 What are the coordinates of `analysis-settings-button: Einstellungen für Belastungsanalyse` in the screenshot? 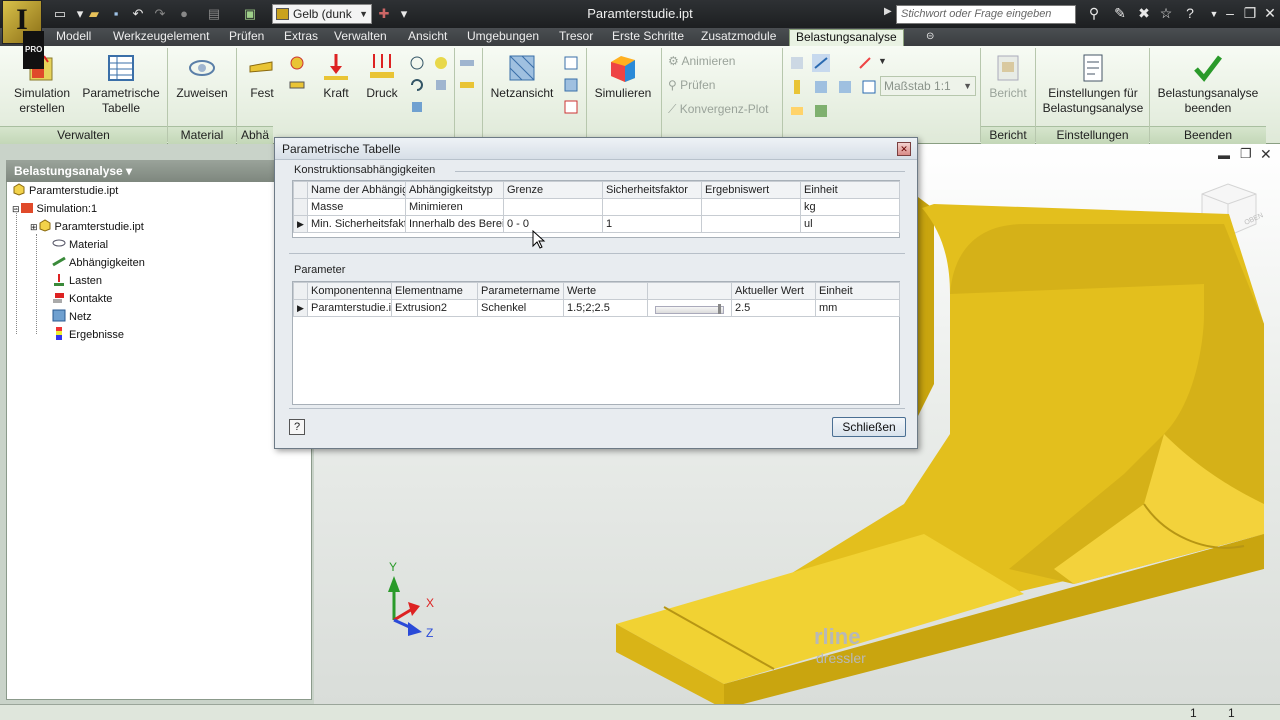 It's located at (1093, 84).